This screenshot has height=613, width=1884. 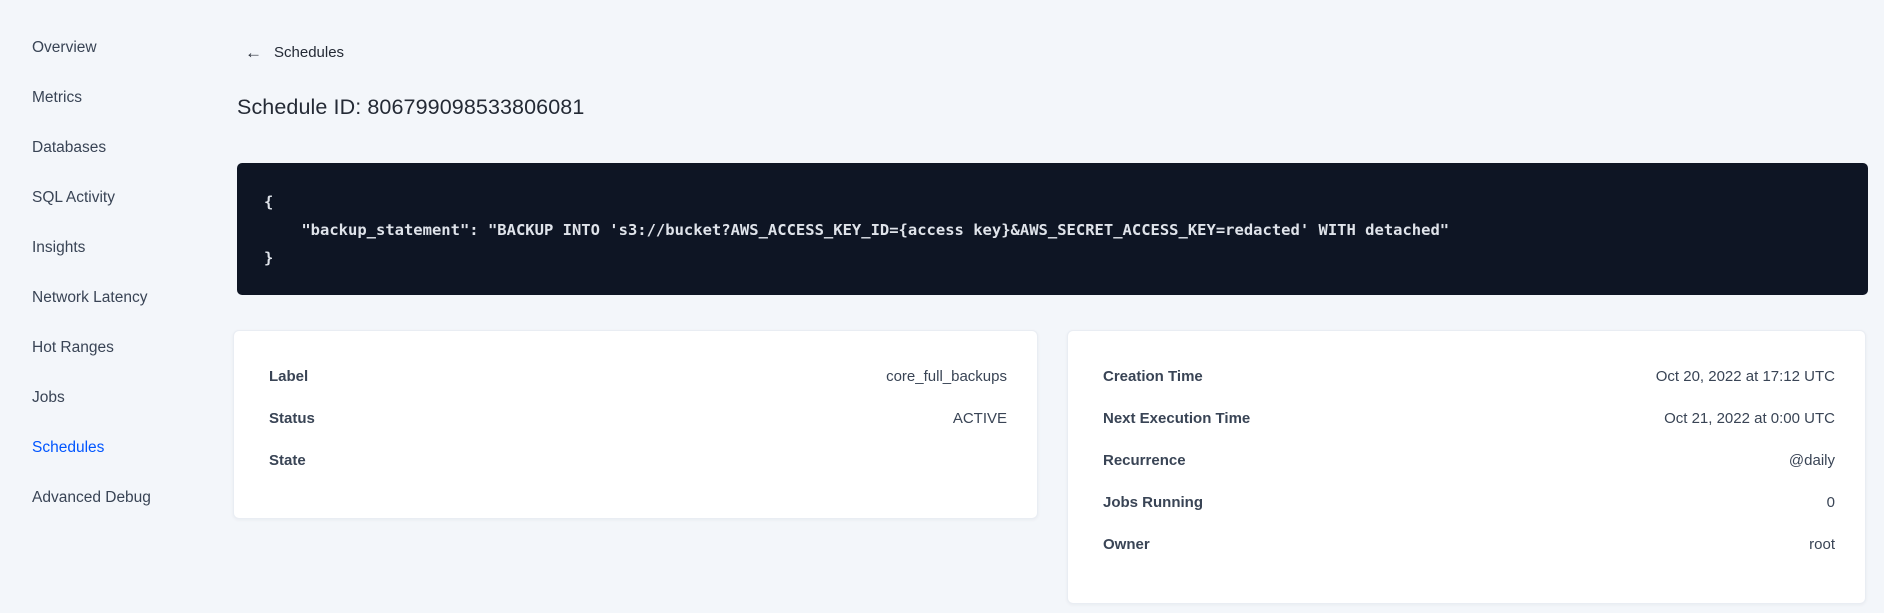 I want to click on sidebar-item-schedules: Schedules, so click(x=106, y=448).